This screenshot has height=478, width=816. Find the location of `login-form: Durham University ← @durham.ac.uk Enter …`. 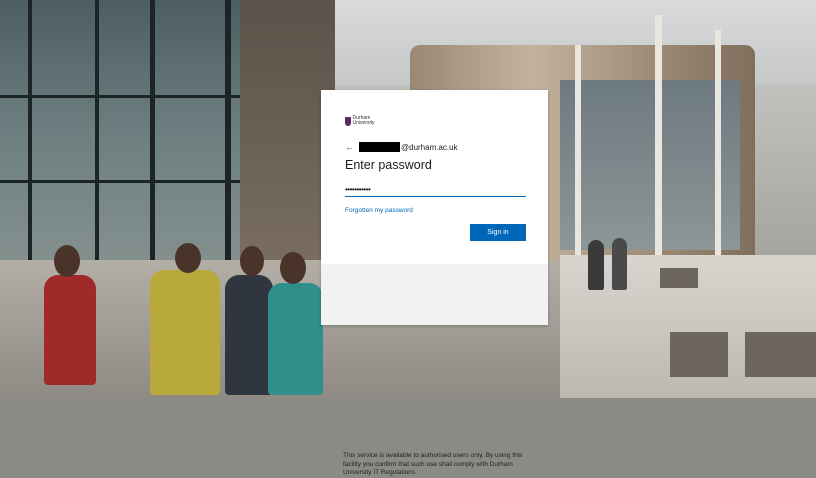

login-form: Durham University ← @durham.ac.uk Enter … is located at coordinates (434, 177).